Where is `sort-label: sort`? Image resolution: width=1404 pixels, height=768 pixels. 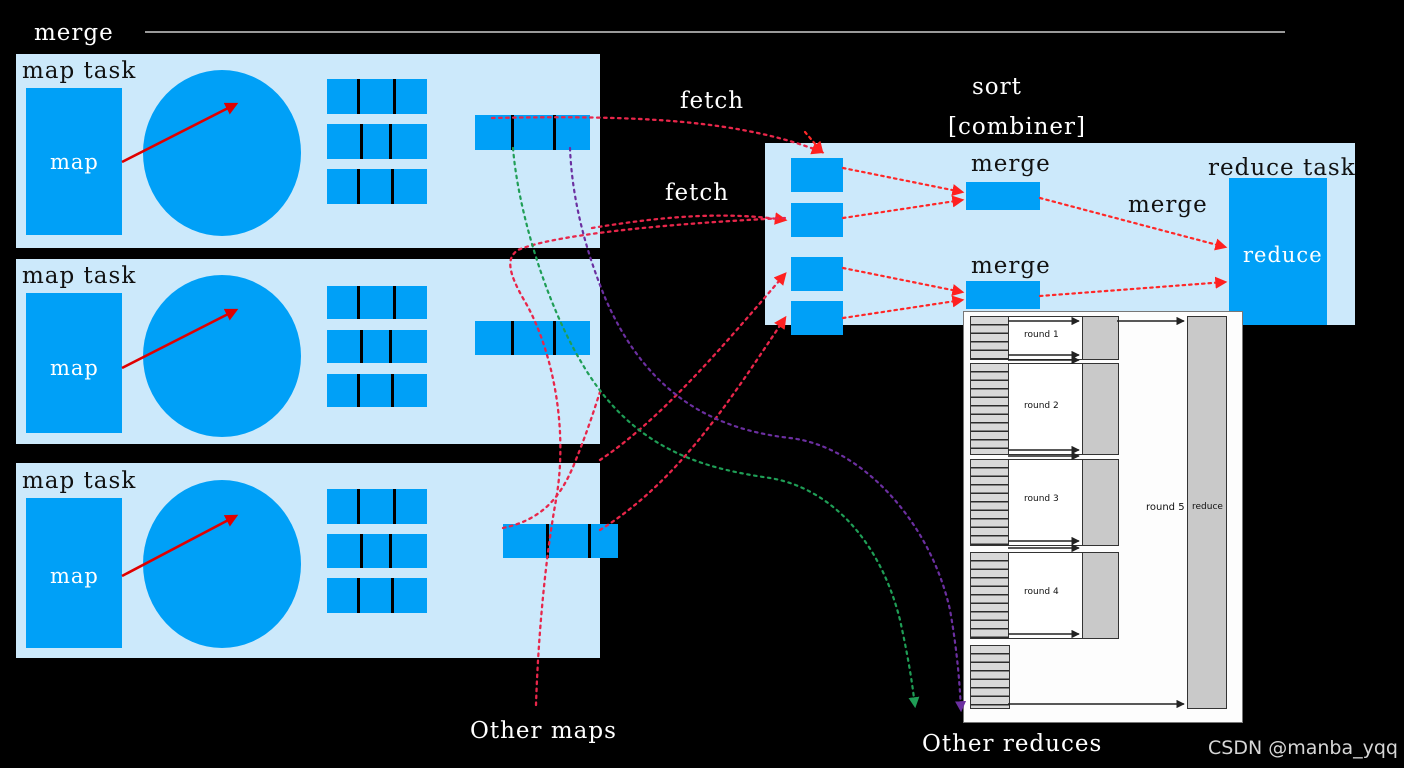 sort-label: sort is located at coordinates (997, 87).